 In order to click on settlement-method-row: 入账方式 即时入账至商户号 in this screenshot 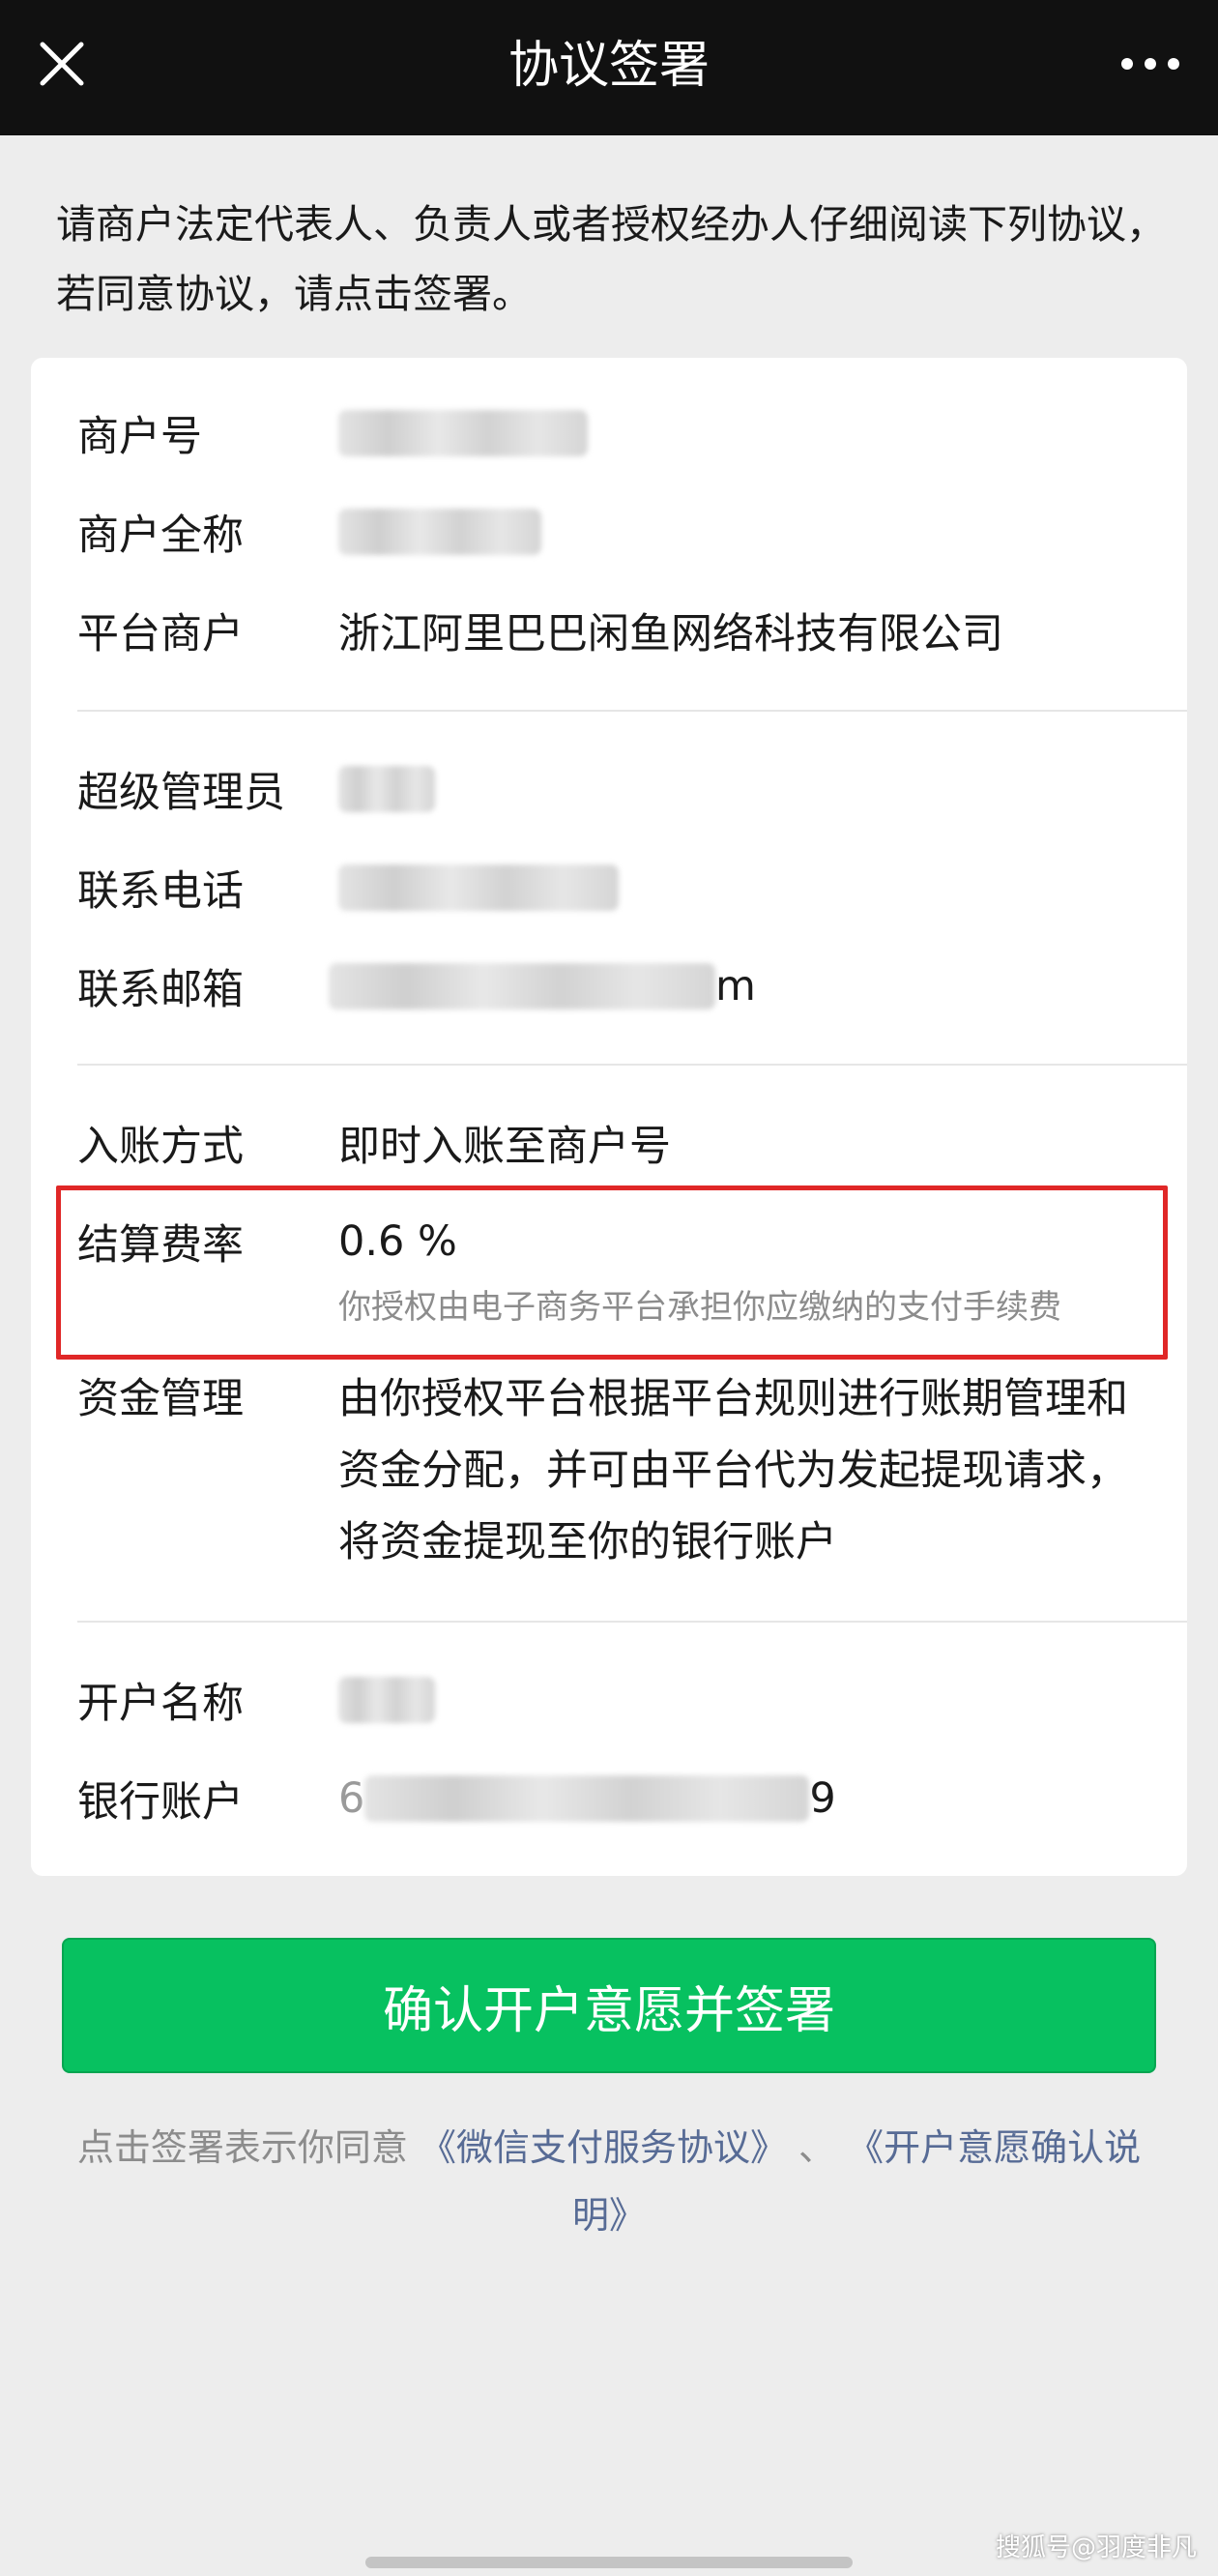, I will do `click(619, 1143)`.